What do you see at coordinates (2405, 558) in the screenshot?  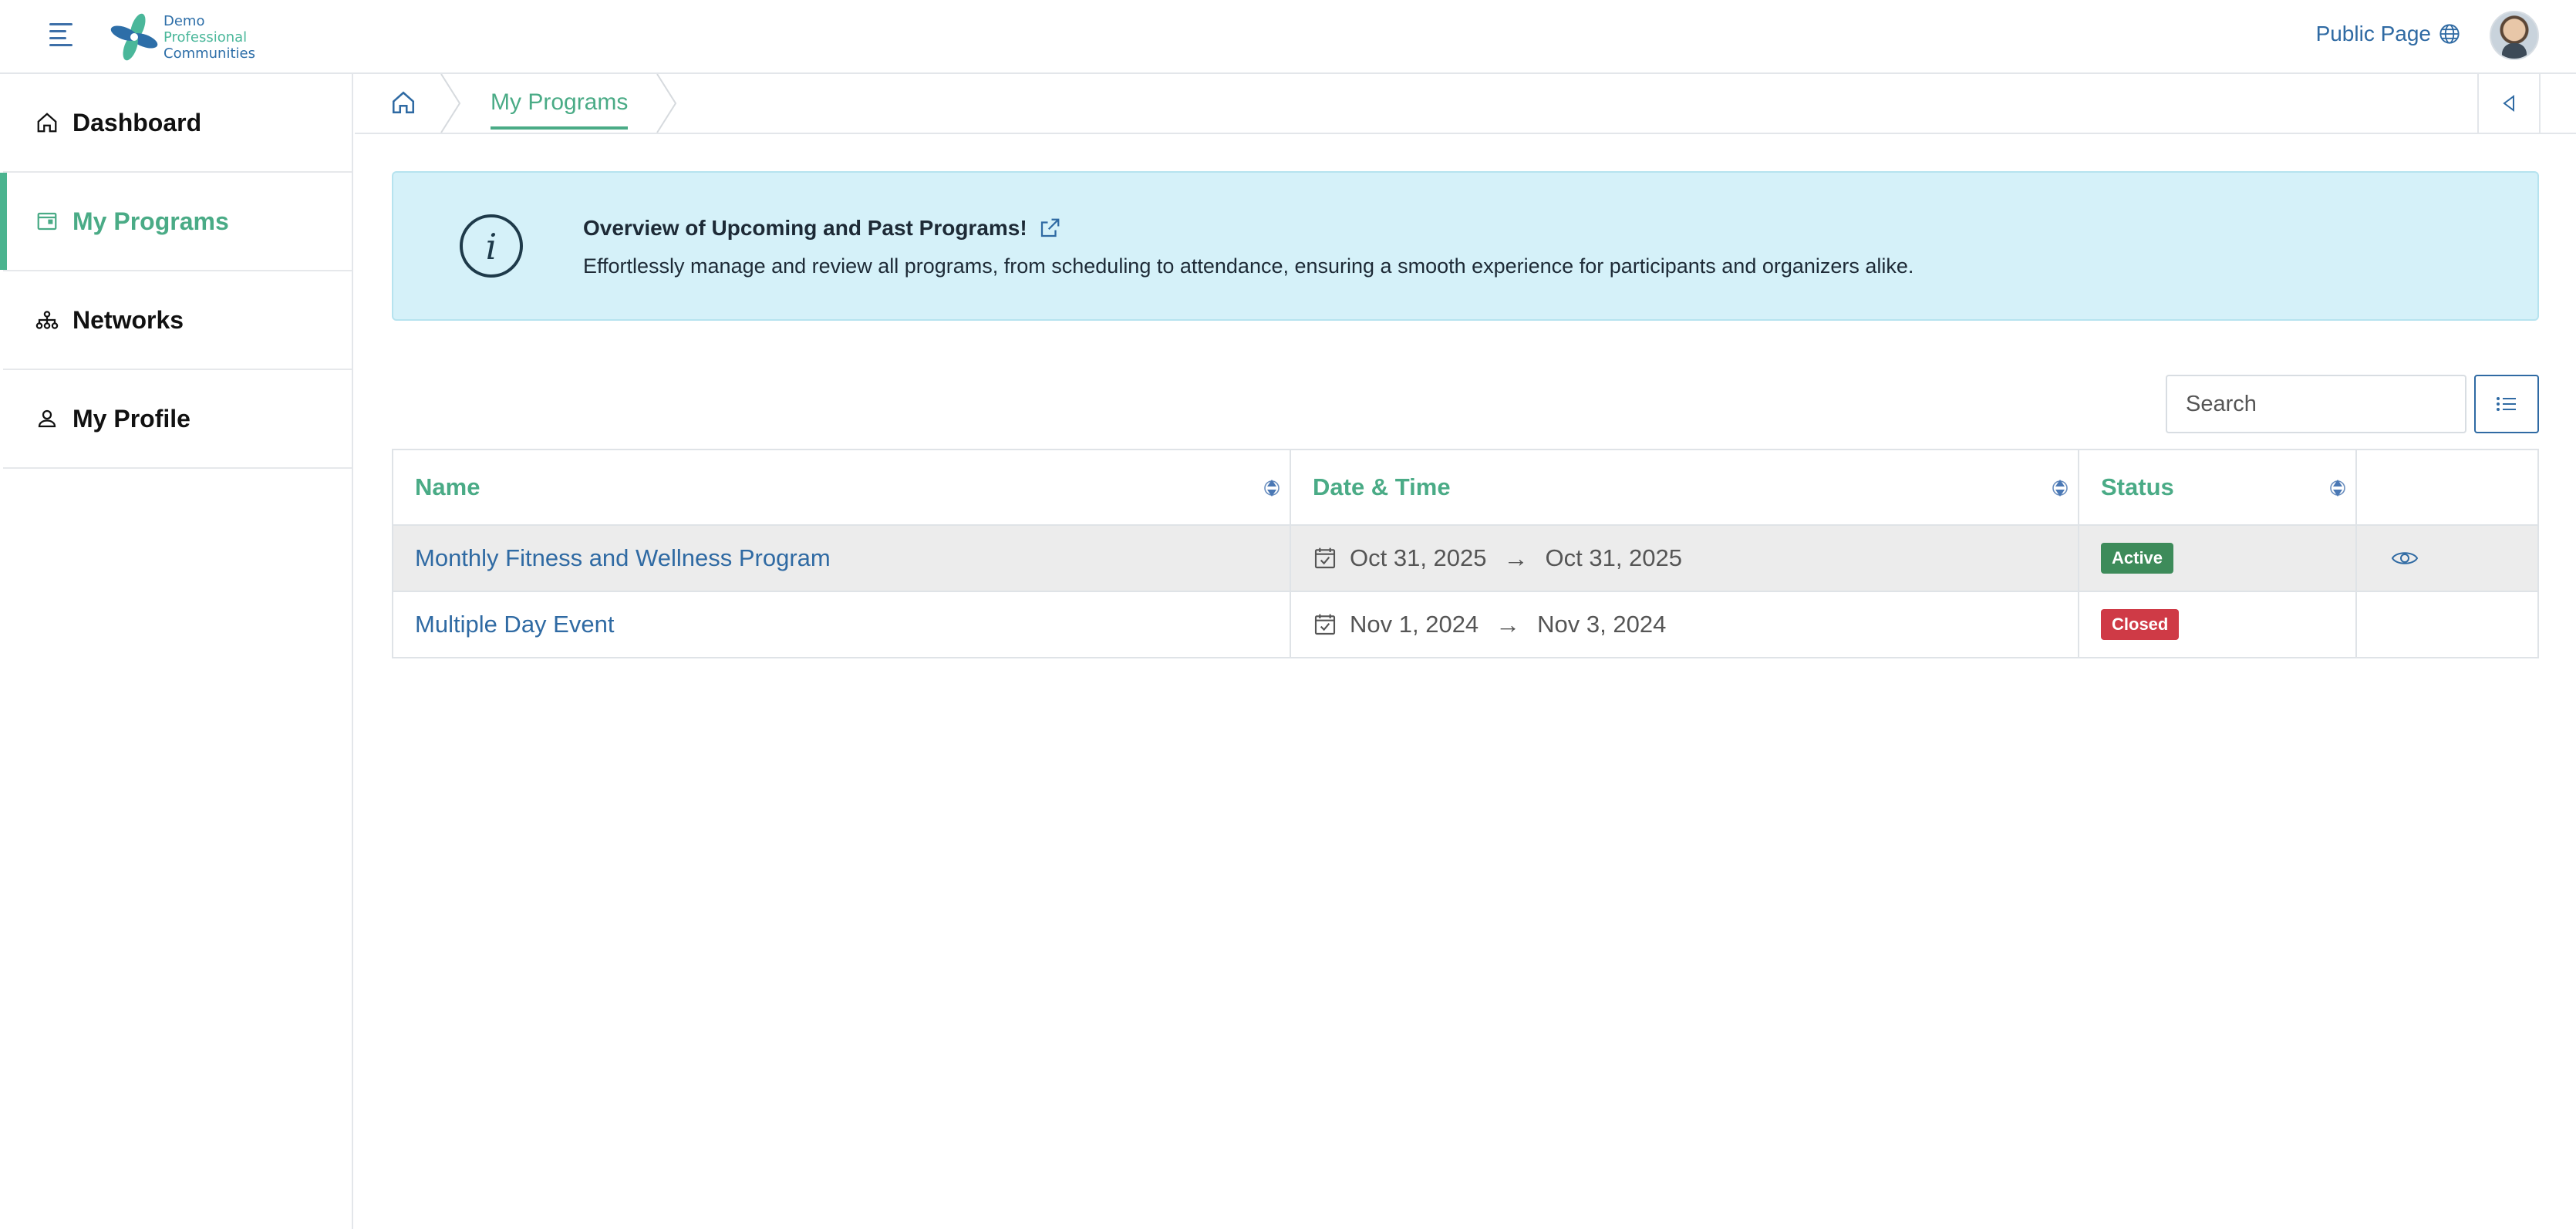 I see `eye-icon` at bounding box center [2405, 558].